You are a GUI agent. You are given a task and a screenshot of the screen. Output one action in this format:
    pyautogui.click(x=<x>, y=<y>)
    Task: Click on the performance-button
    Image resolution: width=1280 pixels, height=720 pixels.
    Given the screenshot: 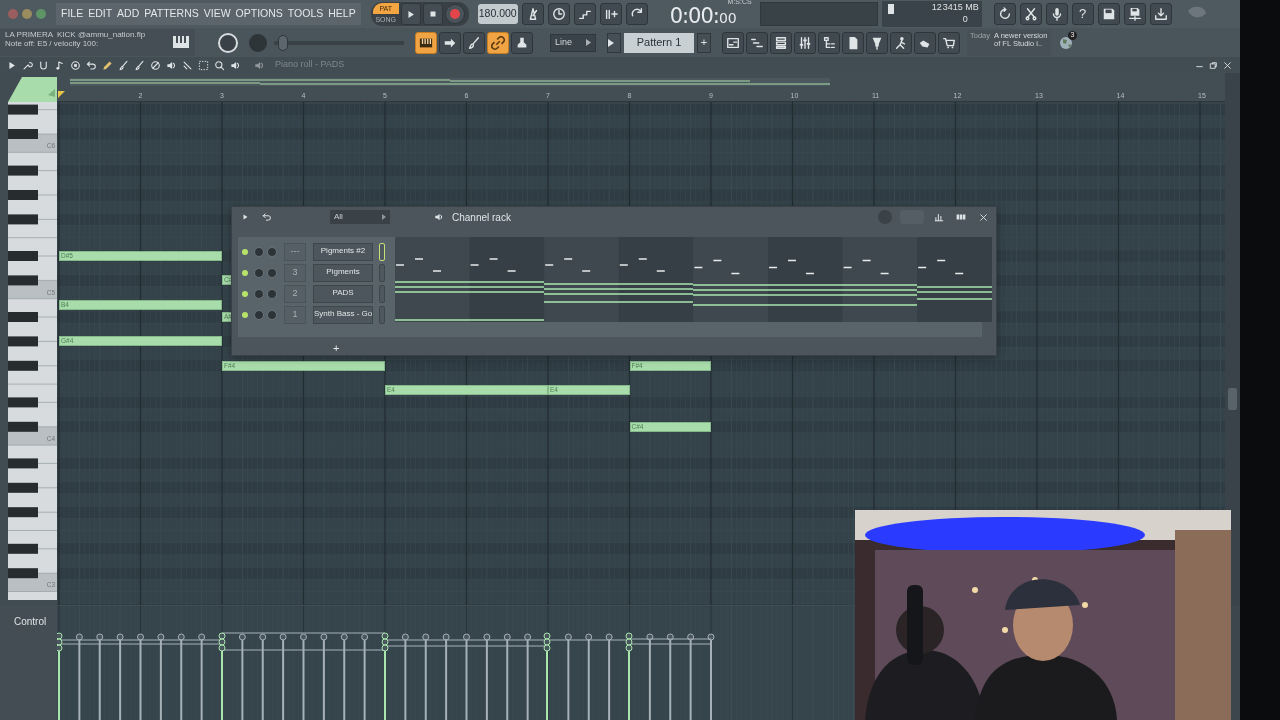 What is the action you would take?
    pyautogui.click(x=901, y=42)
    